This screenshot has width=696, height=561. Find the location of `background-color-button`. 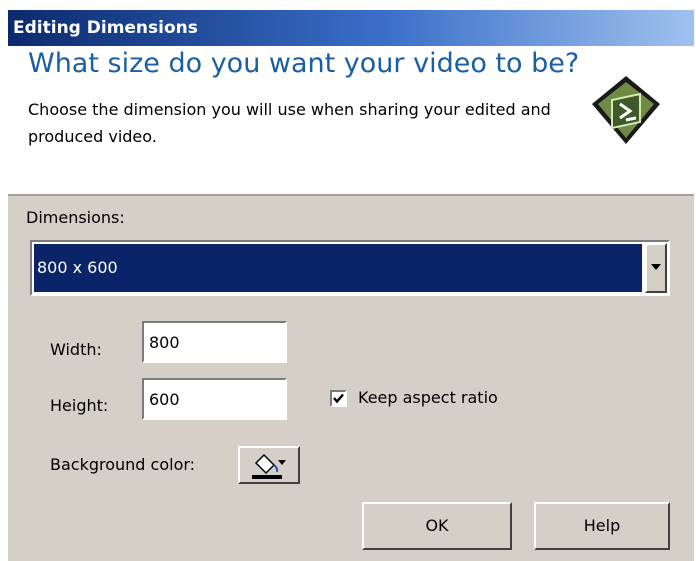

background-color-button is located at coordinates (269, 465).